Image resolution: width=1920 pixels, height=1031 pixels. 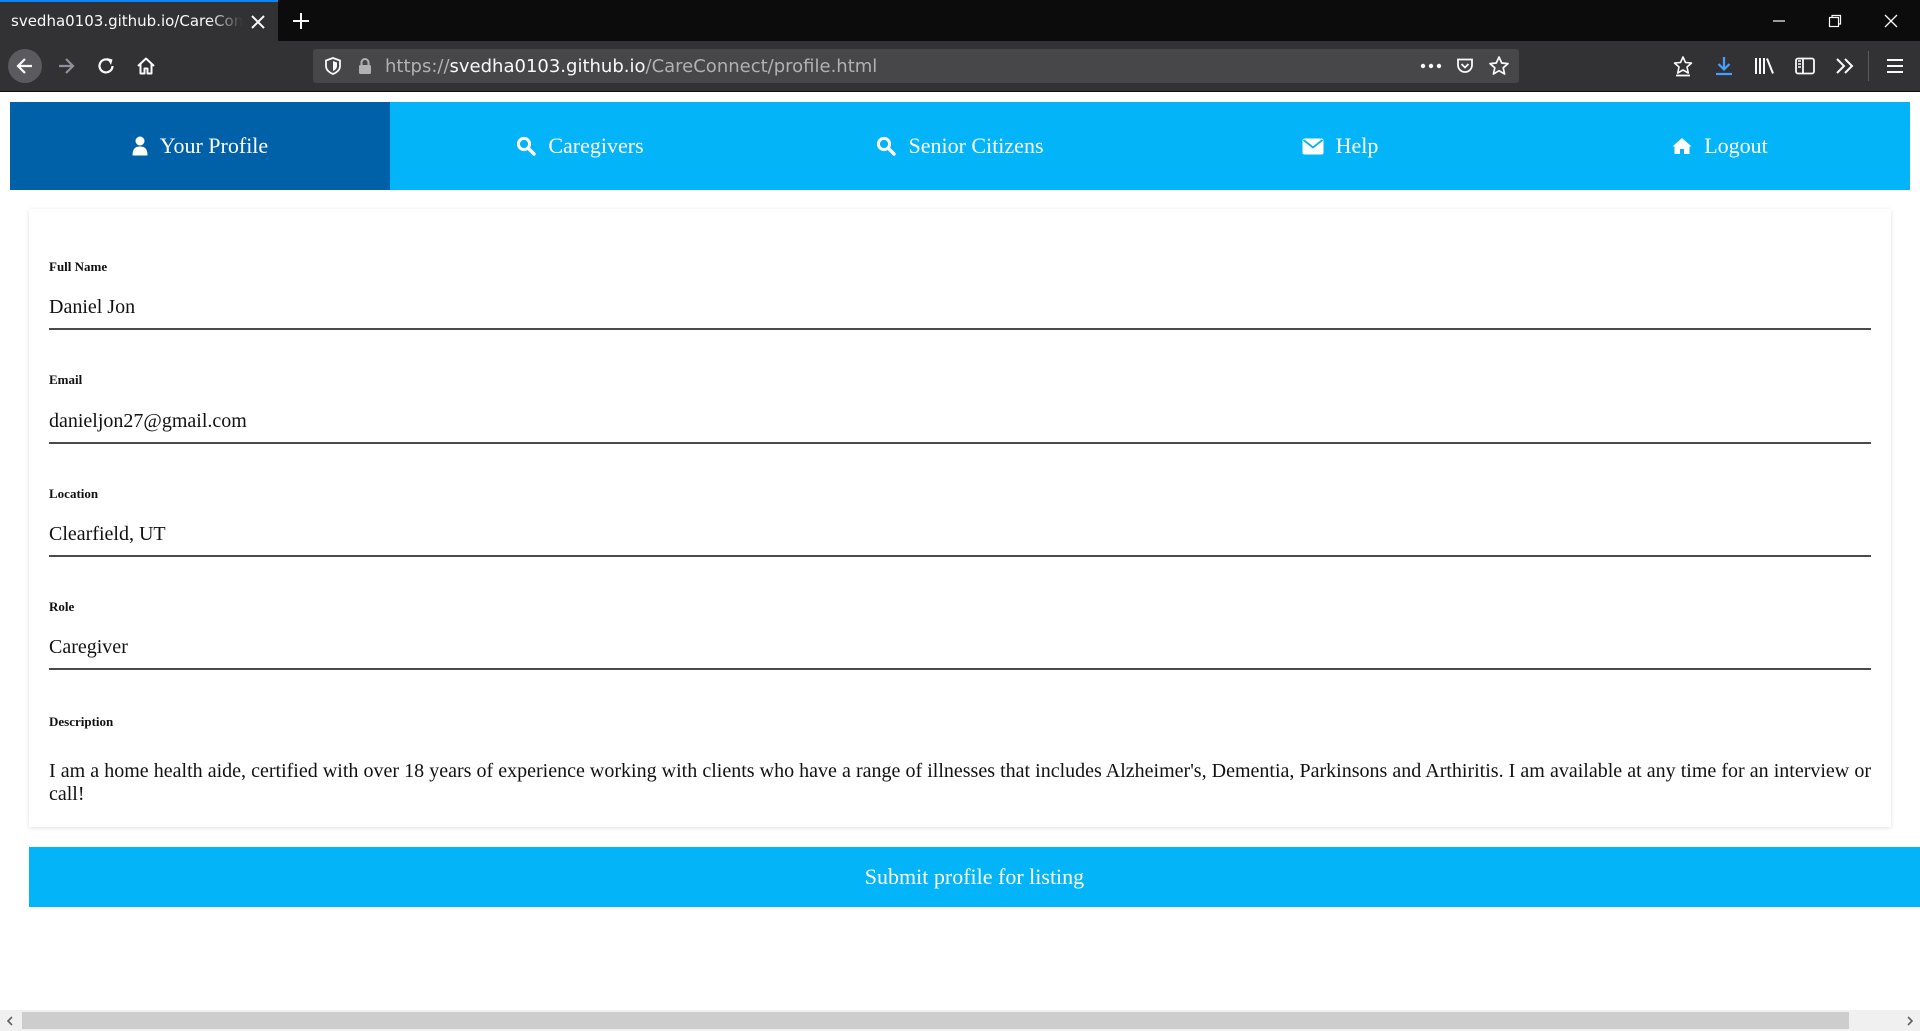 I want to click on location-label: Location, so click(x=74, y=493).